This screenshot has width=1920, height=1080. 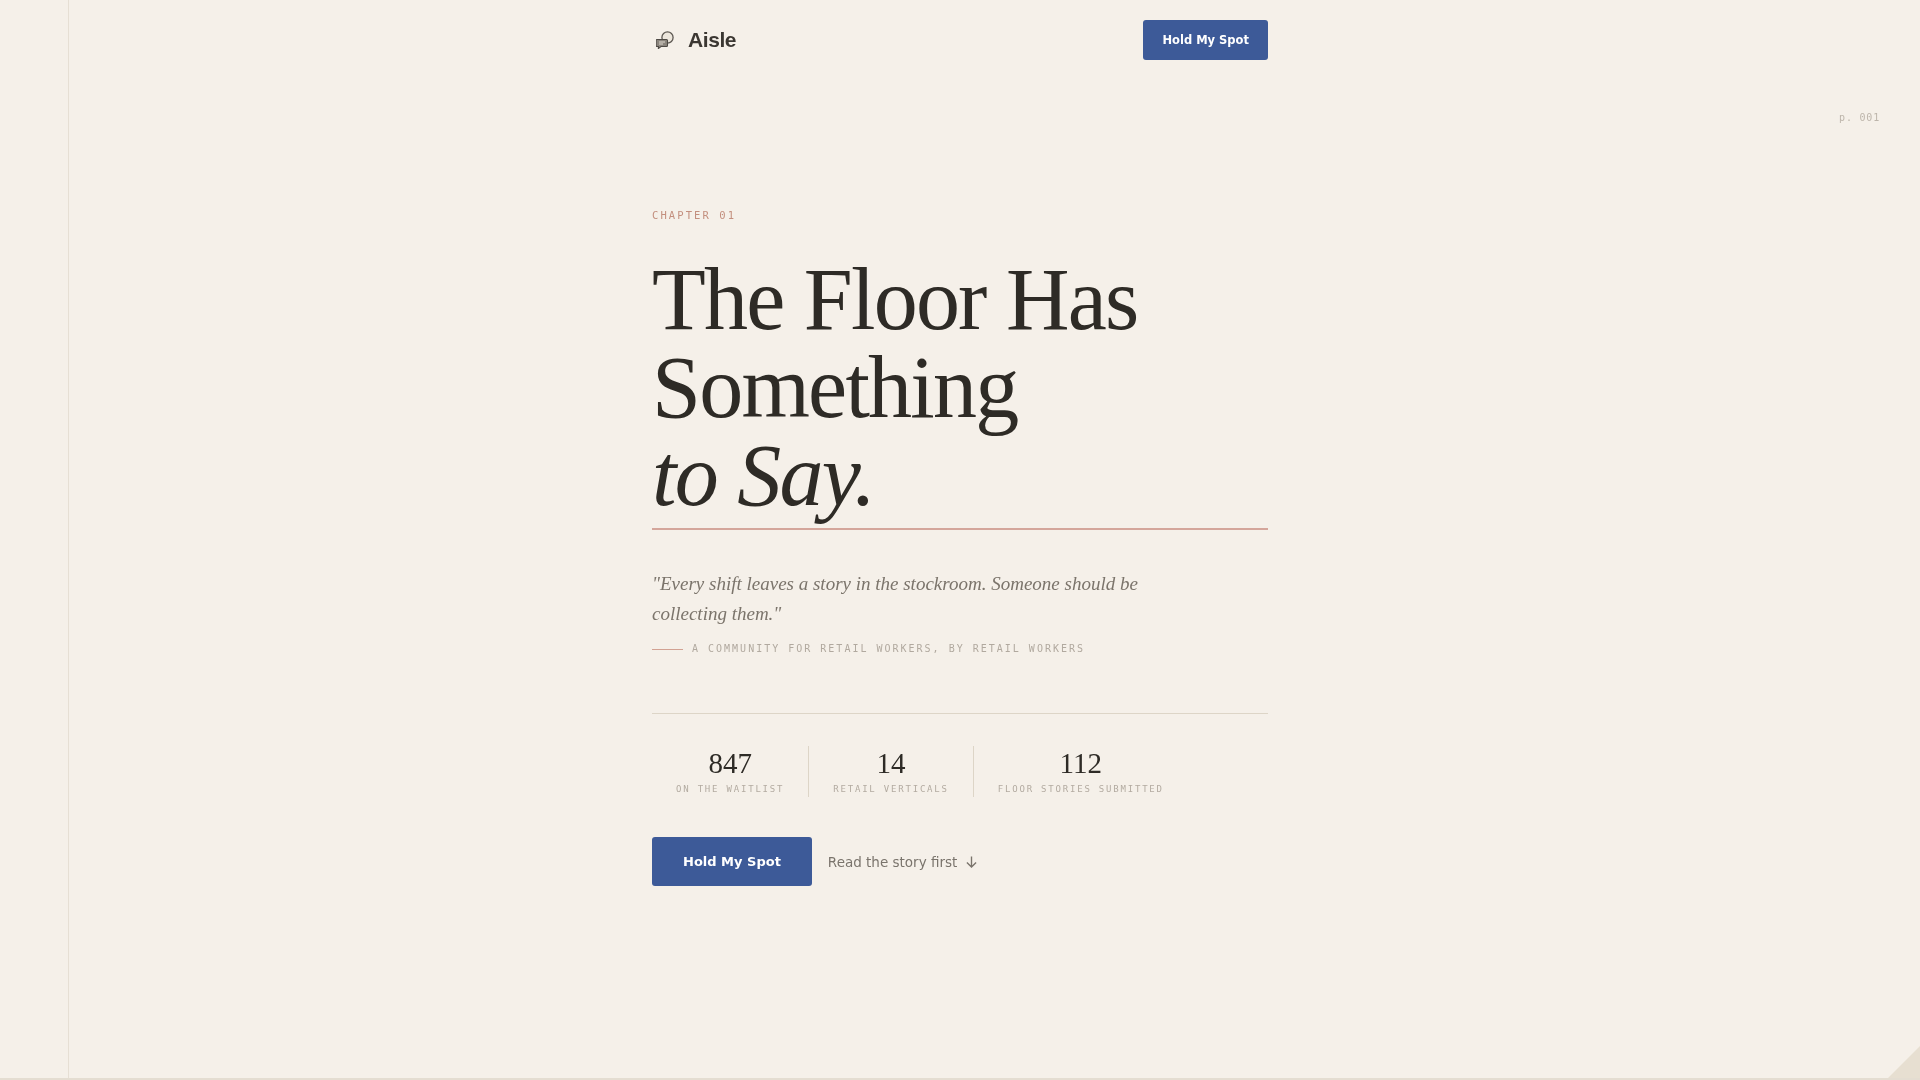 I want to click on stat-label: ON THE WAITLIST, so click(x=730, y=789).